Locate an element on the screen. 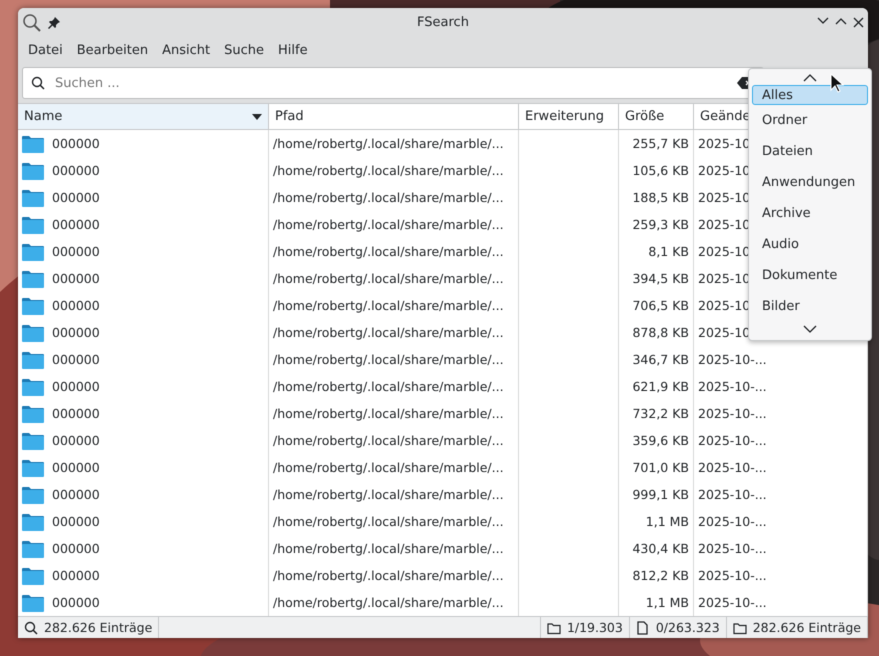 The width and height of the screenshot is (879, 656). menu-item: Suche is located at coordinates (244, 51).